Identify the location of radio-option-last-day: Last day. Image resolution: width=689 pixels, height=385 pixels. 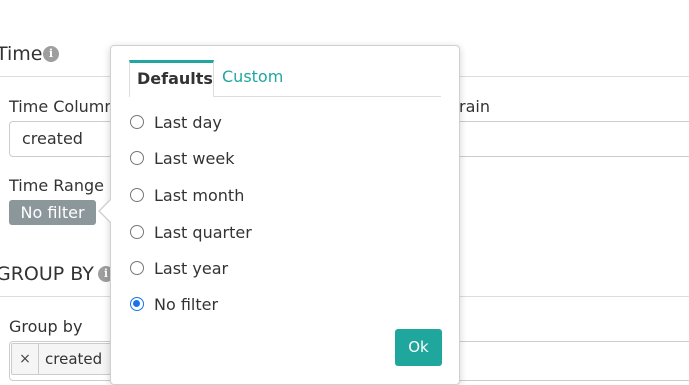
(176, 122).